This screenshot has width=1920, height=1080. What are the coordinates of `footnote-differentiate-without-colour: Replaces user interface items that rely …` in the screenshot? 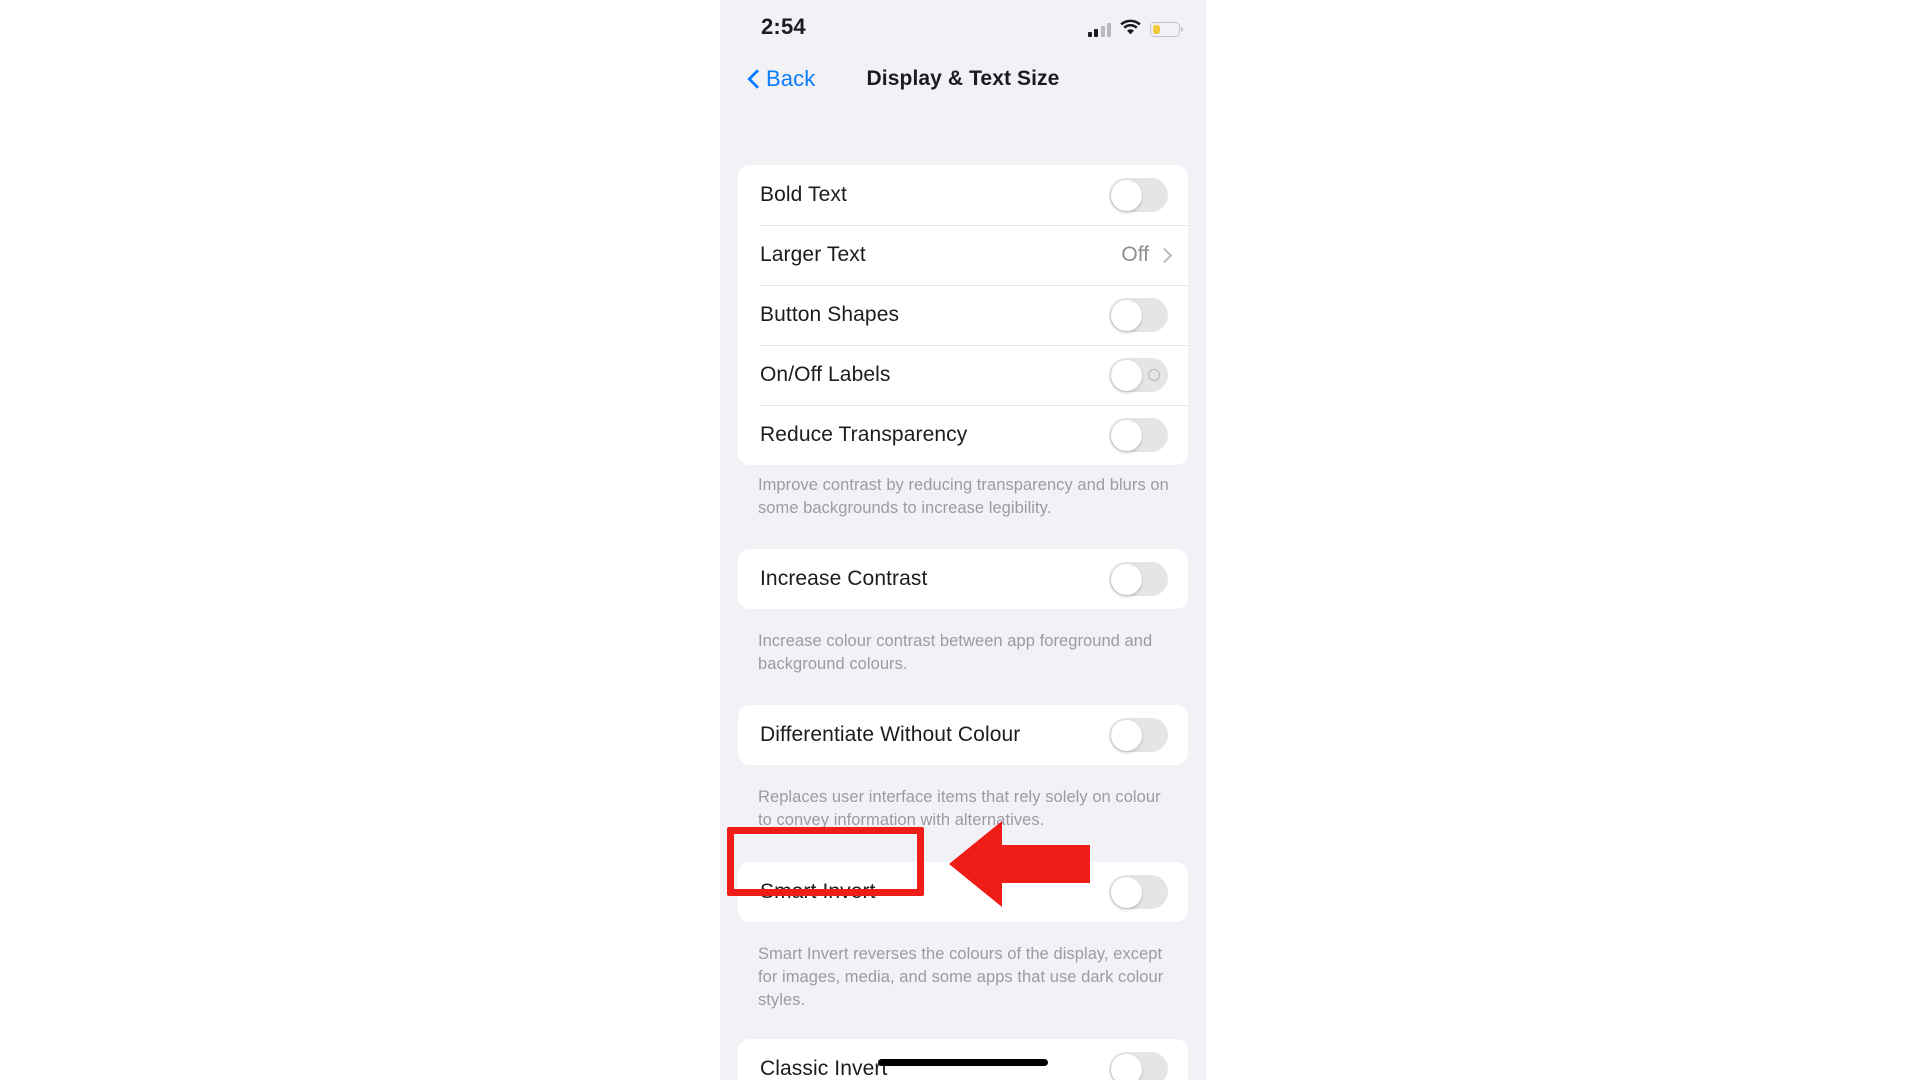 It's located at (959, 808).